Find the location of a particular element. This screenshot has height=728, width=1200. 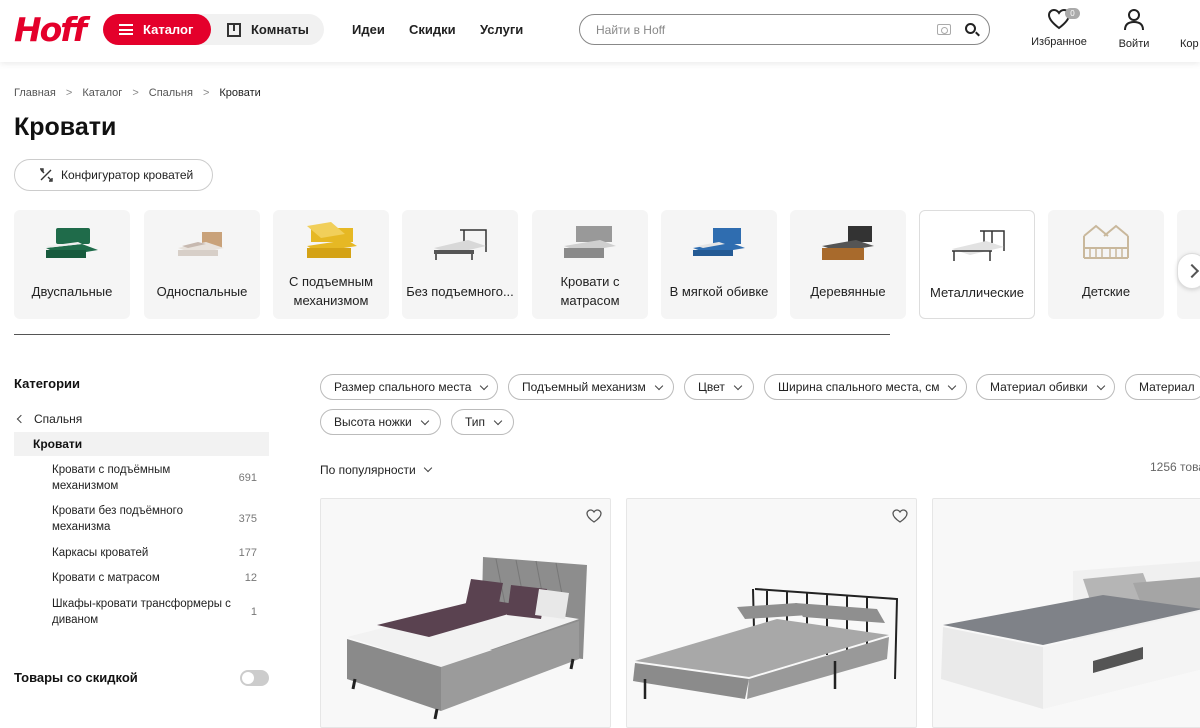

bed-configurator-button: Конфигуратор кроватей is located at coordinates (113, 175).